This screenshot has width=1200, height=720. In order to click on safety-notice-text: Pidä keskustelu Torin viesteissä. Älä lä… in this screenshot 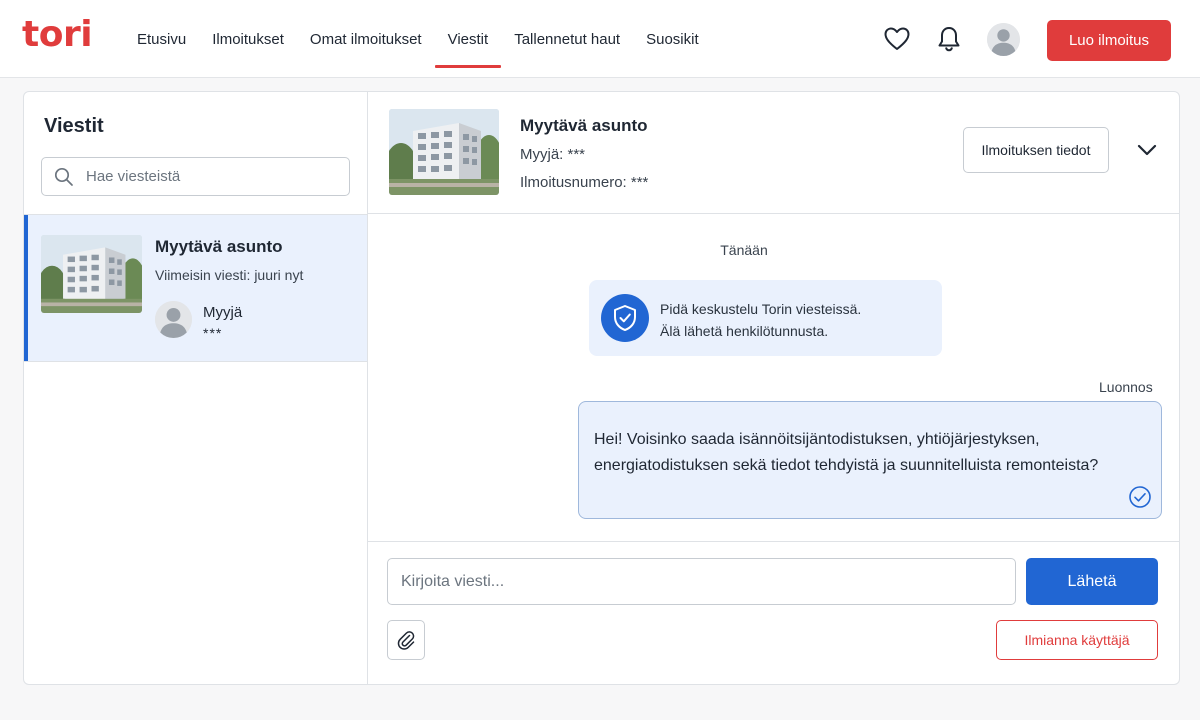, I will do `click(760, 320)`.